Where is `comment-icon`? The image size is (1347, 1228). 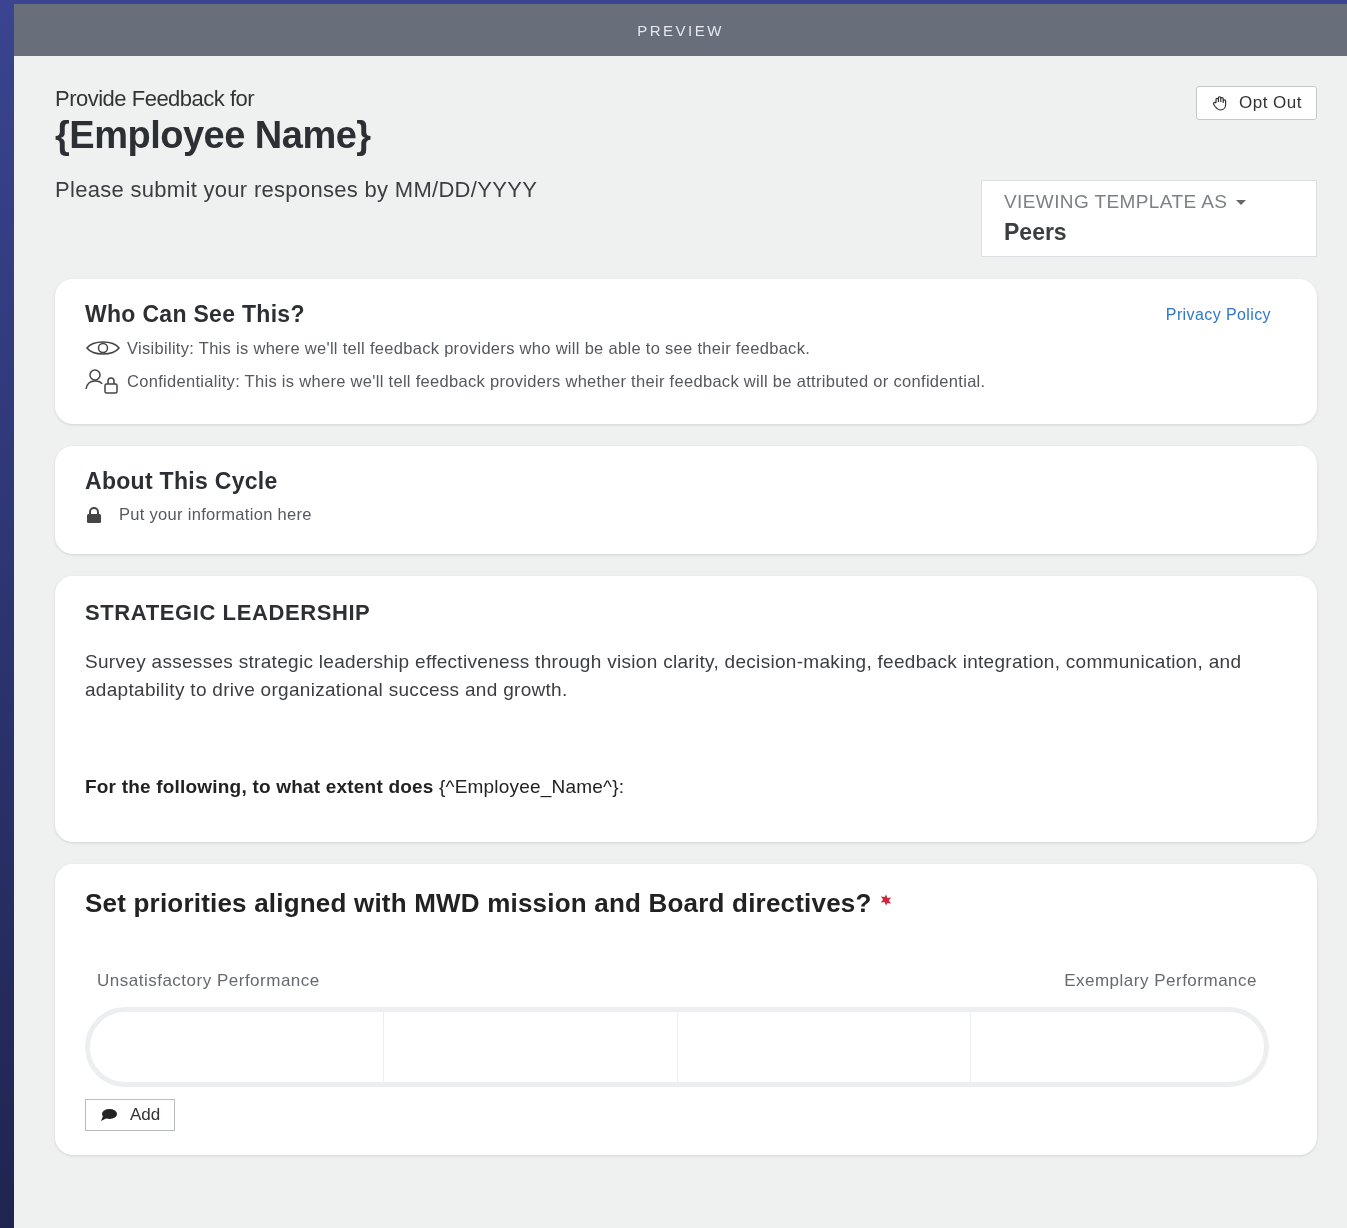 comment-icon is located at coordinates (109, 1115).